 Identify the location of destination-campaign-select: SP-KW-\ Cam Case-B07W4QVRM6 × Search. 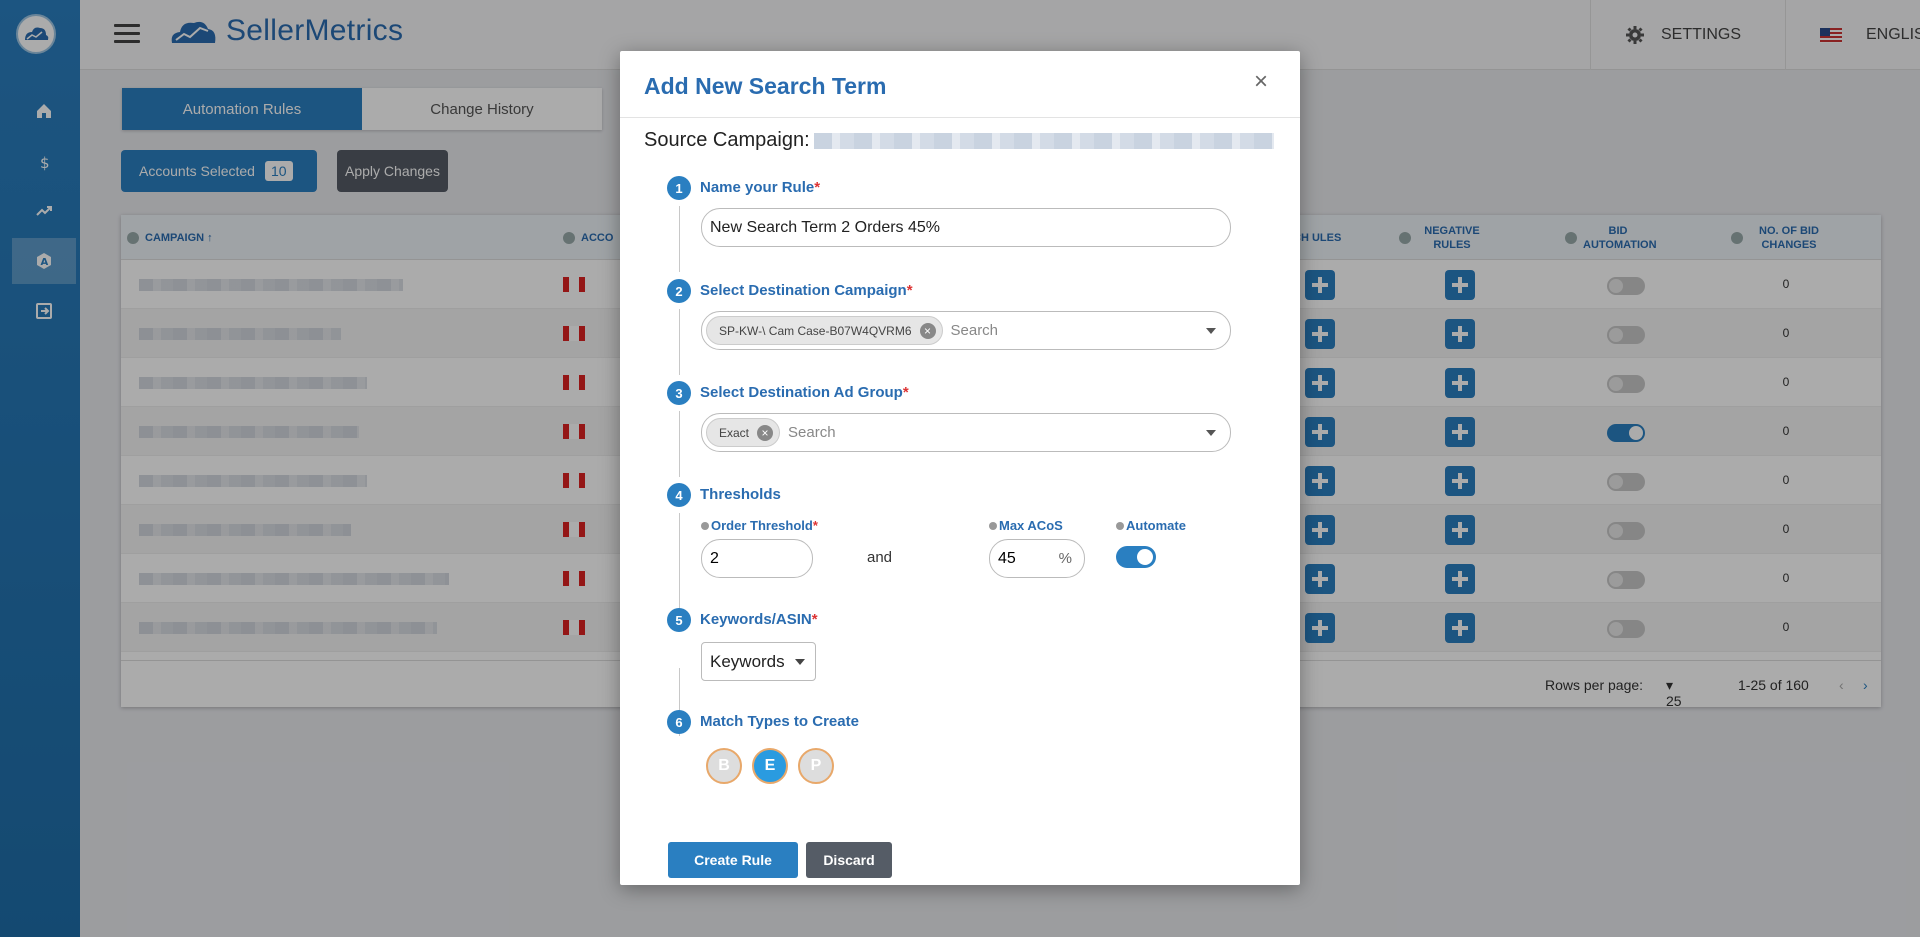
(966, 330).